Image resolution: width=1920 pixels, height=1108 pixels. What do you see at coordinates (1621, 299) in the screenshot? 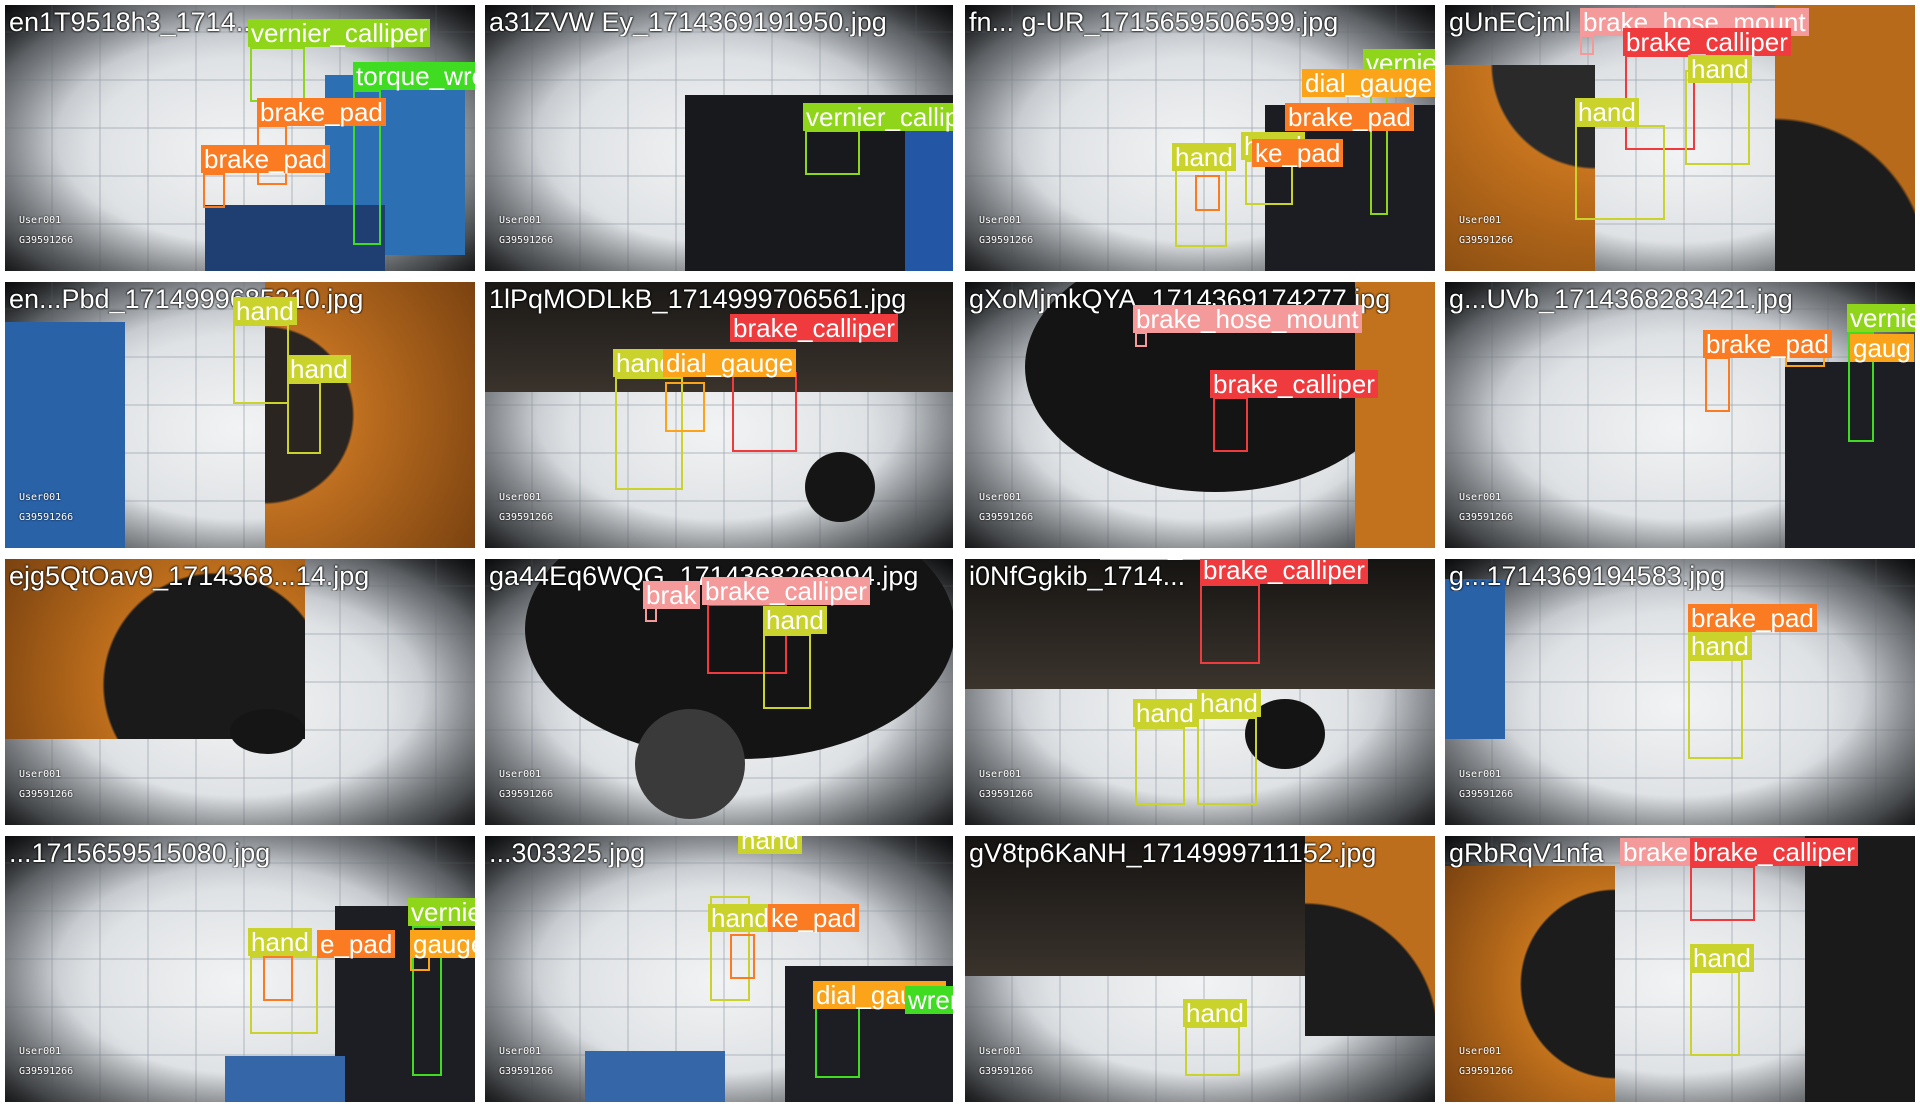
I see `filename: g...UVb_1714368283421.jpg` at bounding box center [1621, 299].